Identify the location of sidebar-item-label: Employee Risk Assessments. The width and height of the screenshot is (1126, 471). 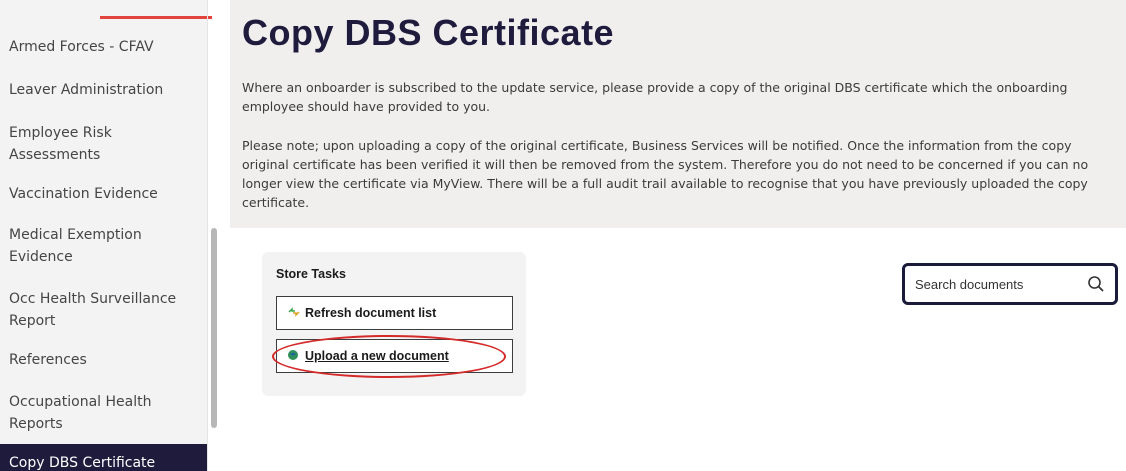
(60, 144).